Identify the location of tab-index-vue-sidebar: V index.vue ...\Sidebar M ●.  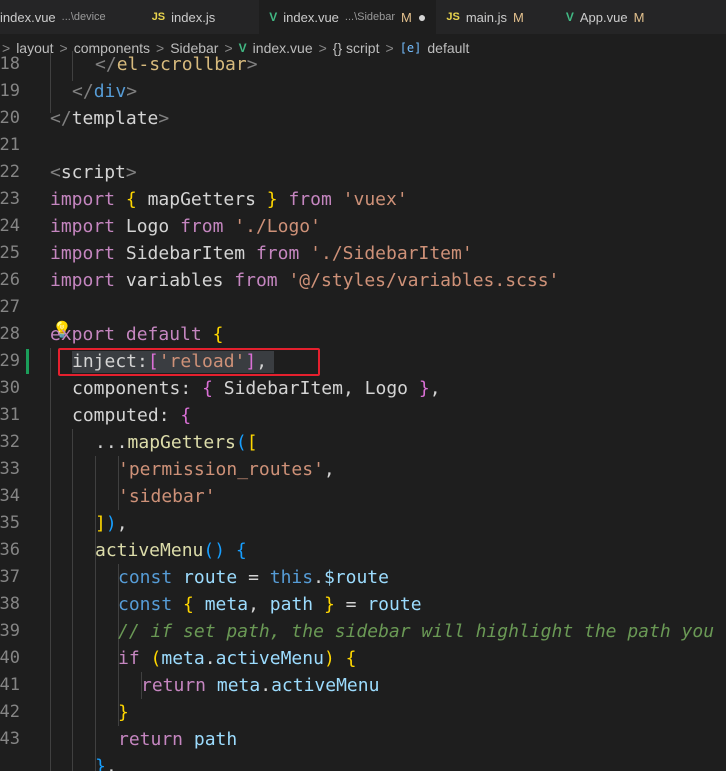
(348, 17).